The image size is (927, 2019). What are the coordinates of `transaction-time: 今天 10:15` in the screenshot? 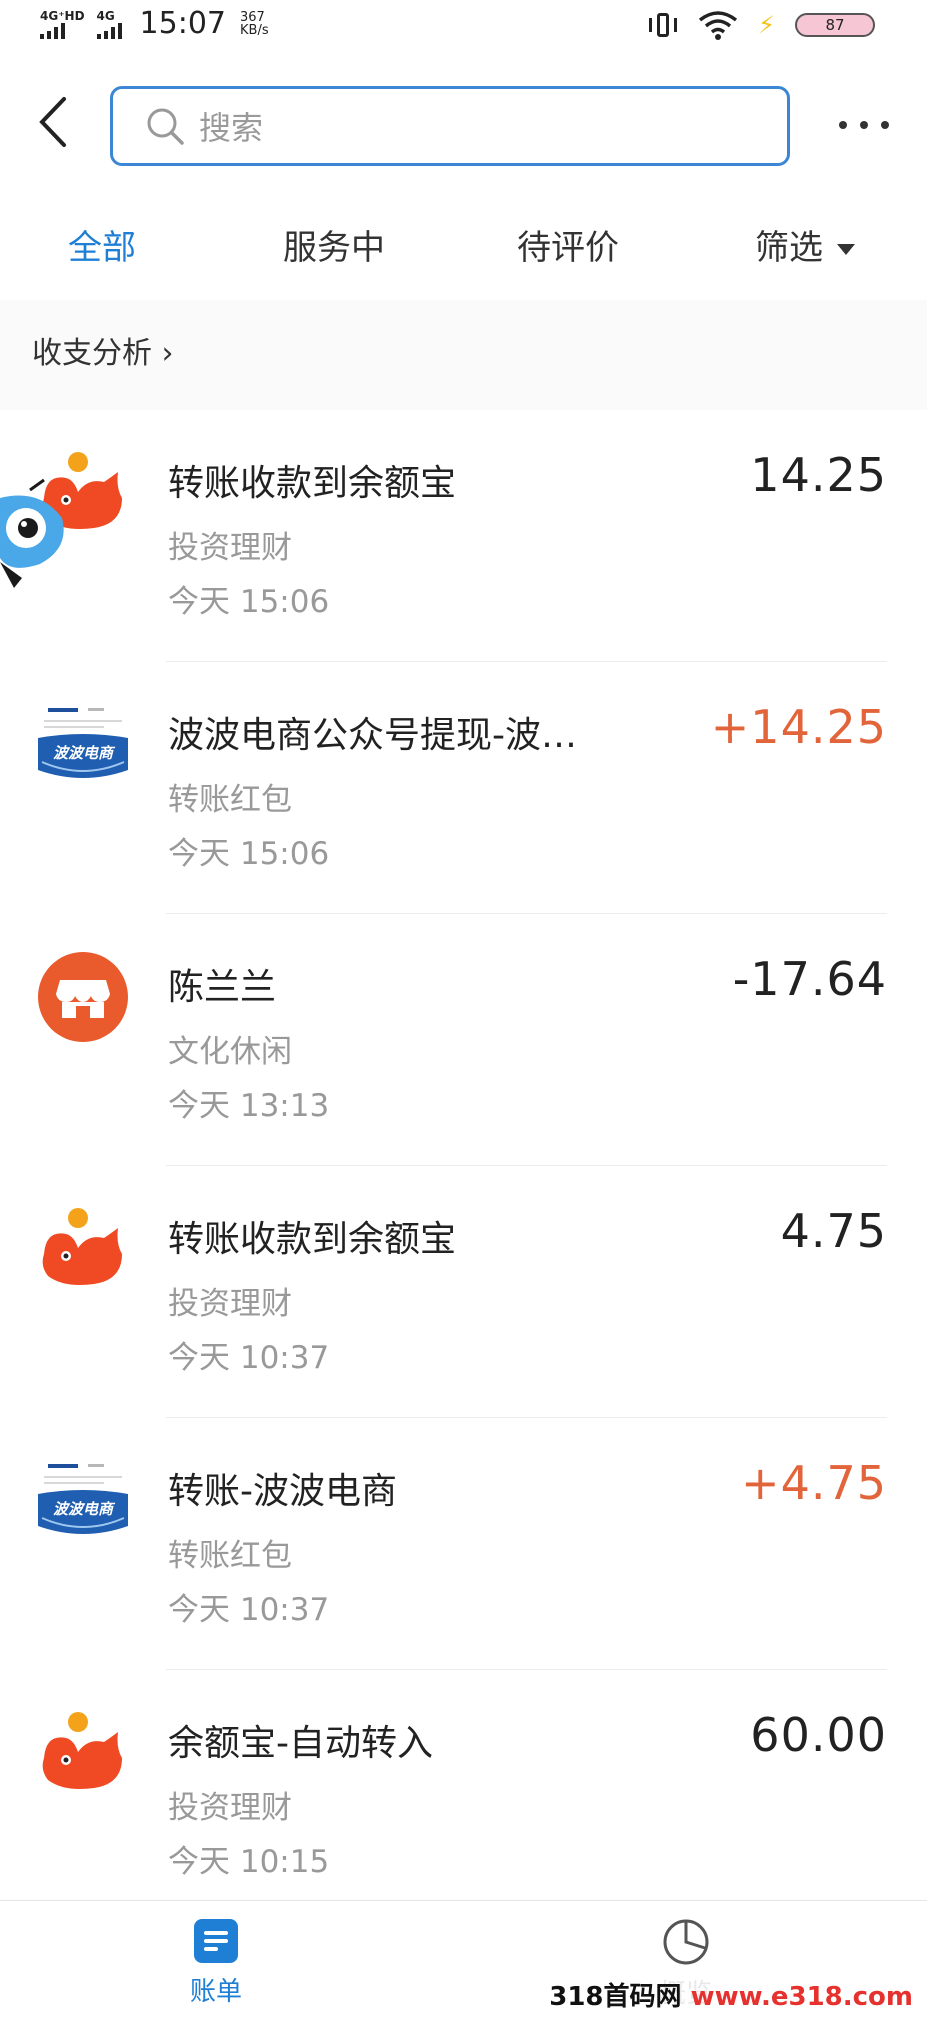 It's located at (249, 1862).